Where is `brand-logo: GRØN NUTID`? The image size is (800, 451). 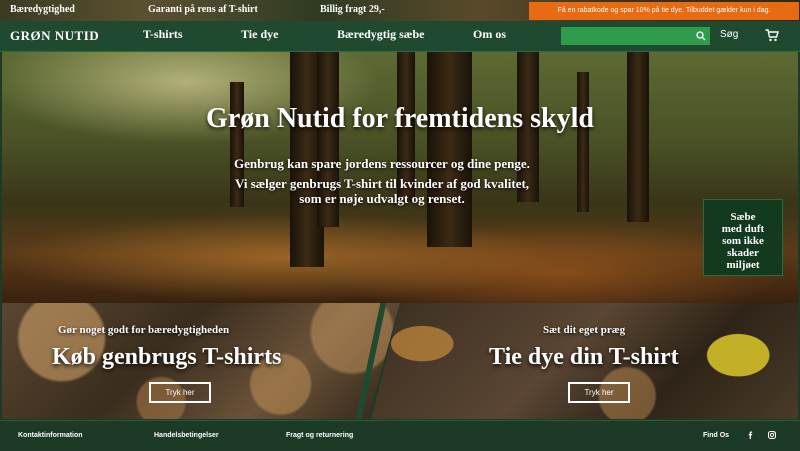 brand-logo: GRØN NUTID is located at coordinates (54, 36).